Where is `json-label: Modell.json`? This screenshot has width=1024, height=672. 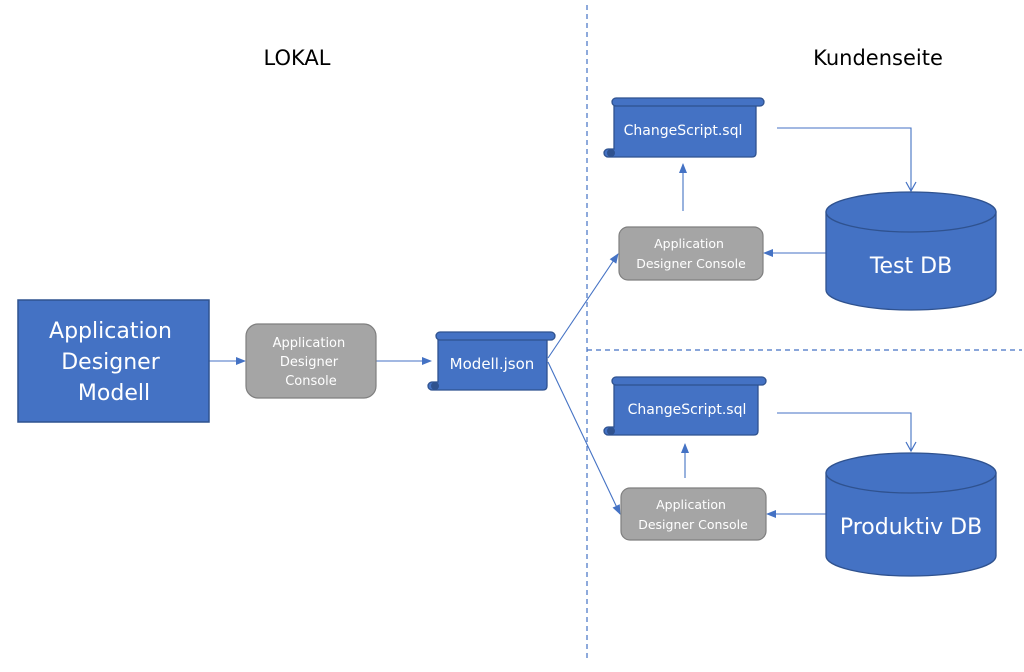
json-label: Modell.json is located at coordinates (492, 364).